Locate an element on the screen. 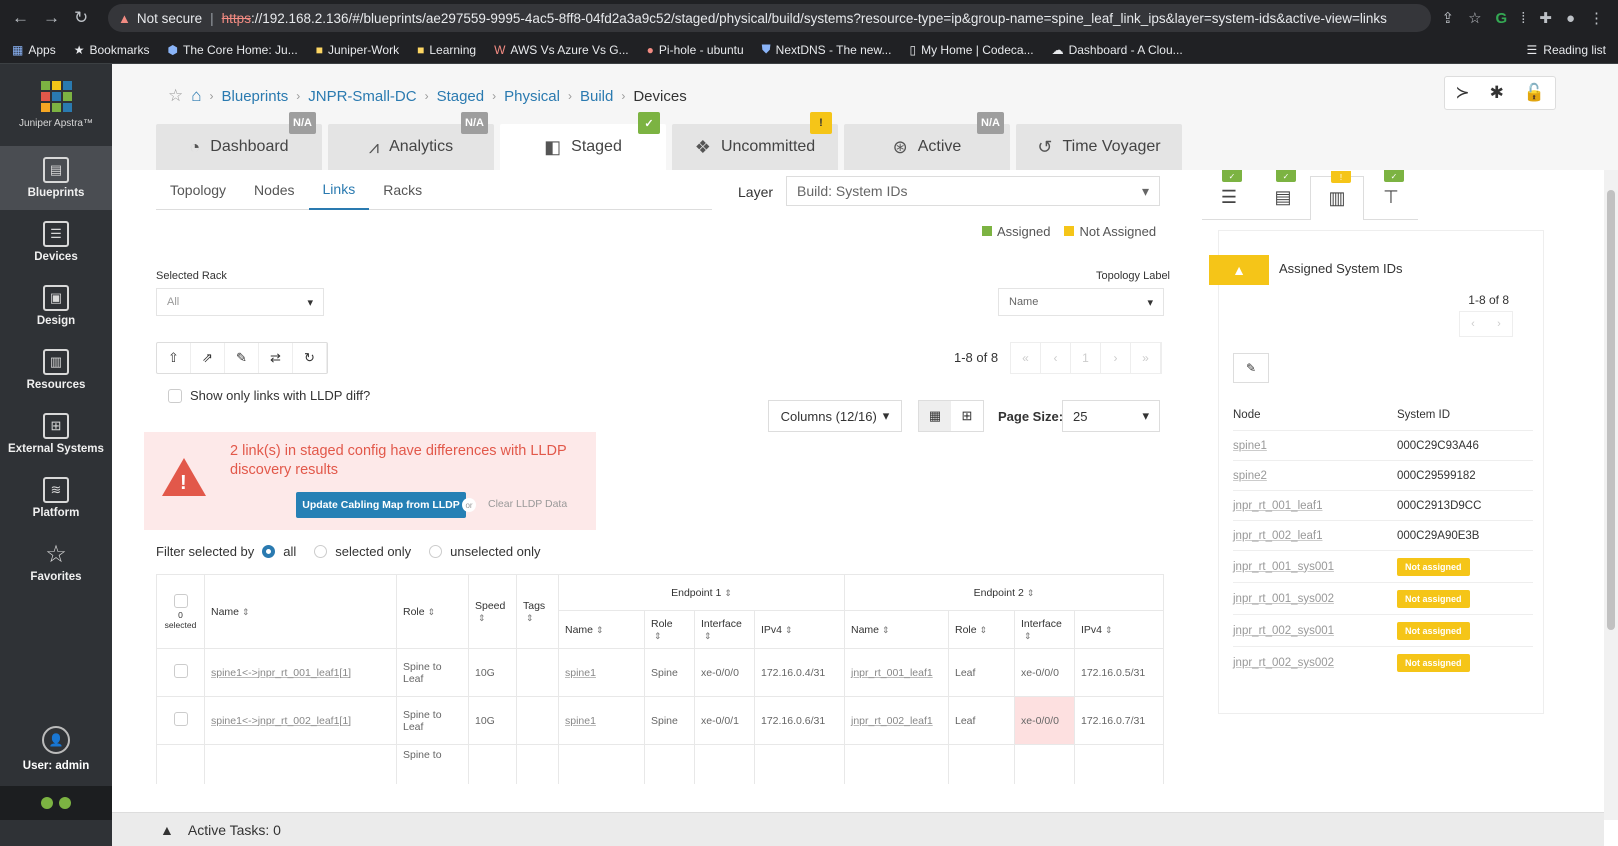 This screenshot has height=846, width=1618. bookmark-learning: ■ Learning is located at coordinates (446, 50).